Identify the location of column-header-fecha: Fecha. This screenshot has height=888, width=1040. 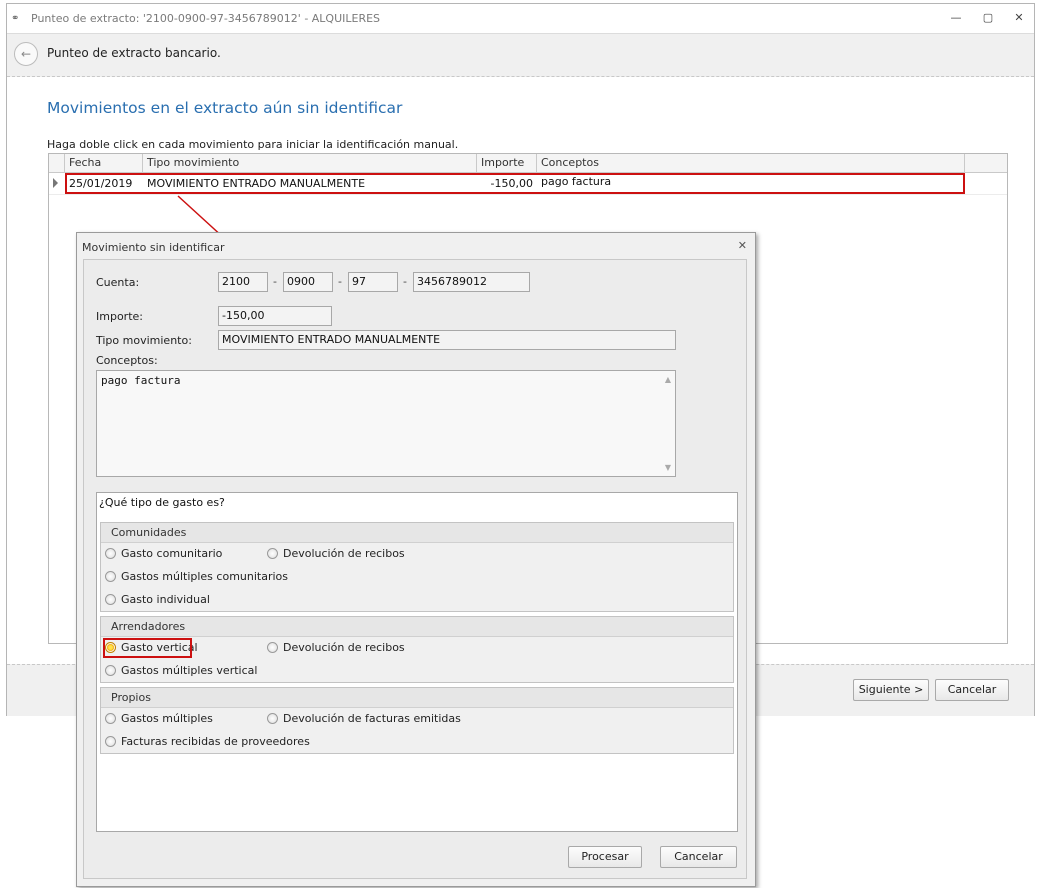
(104, 163).